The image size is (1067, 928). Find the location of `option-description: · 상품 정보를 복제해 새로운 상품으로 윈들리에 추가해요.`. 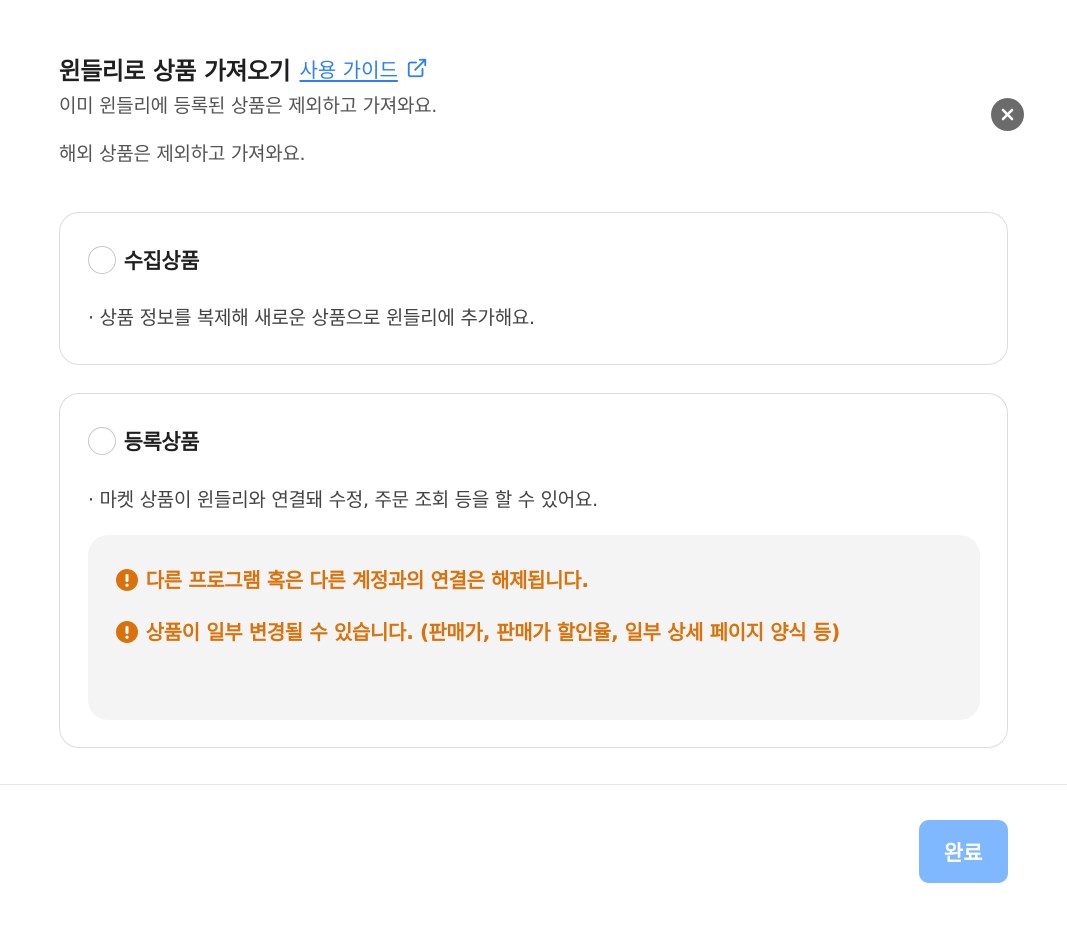

option-description: · 상품 정보를 복제해 새로운 상품으로 윈들리에 추가해요. is located at coordinates (311, 318).